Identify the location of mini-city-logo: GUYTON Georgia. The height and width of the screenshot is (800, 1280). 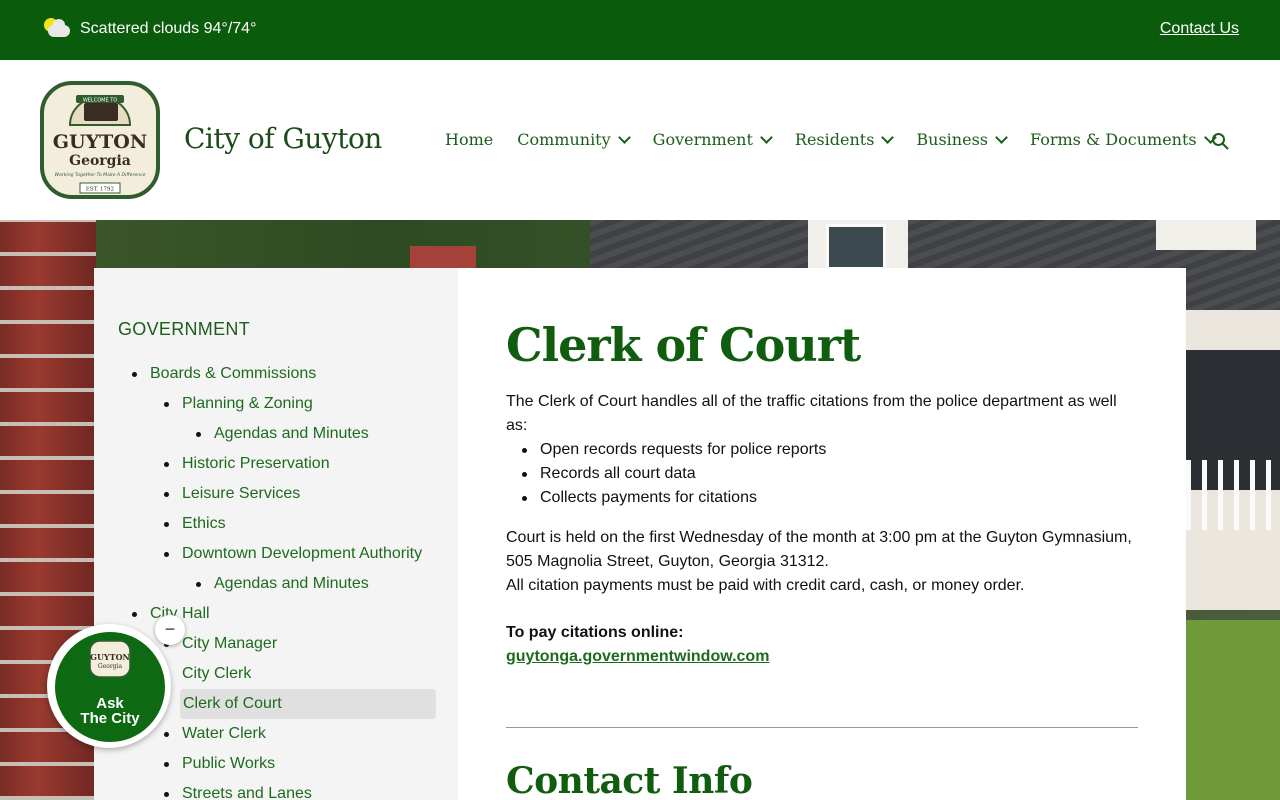
(110, 659).